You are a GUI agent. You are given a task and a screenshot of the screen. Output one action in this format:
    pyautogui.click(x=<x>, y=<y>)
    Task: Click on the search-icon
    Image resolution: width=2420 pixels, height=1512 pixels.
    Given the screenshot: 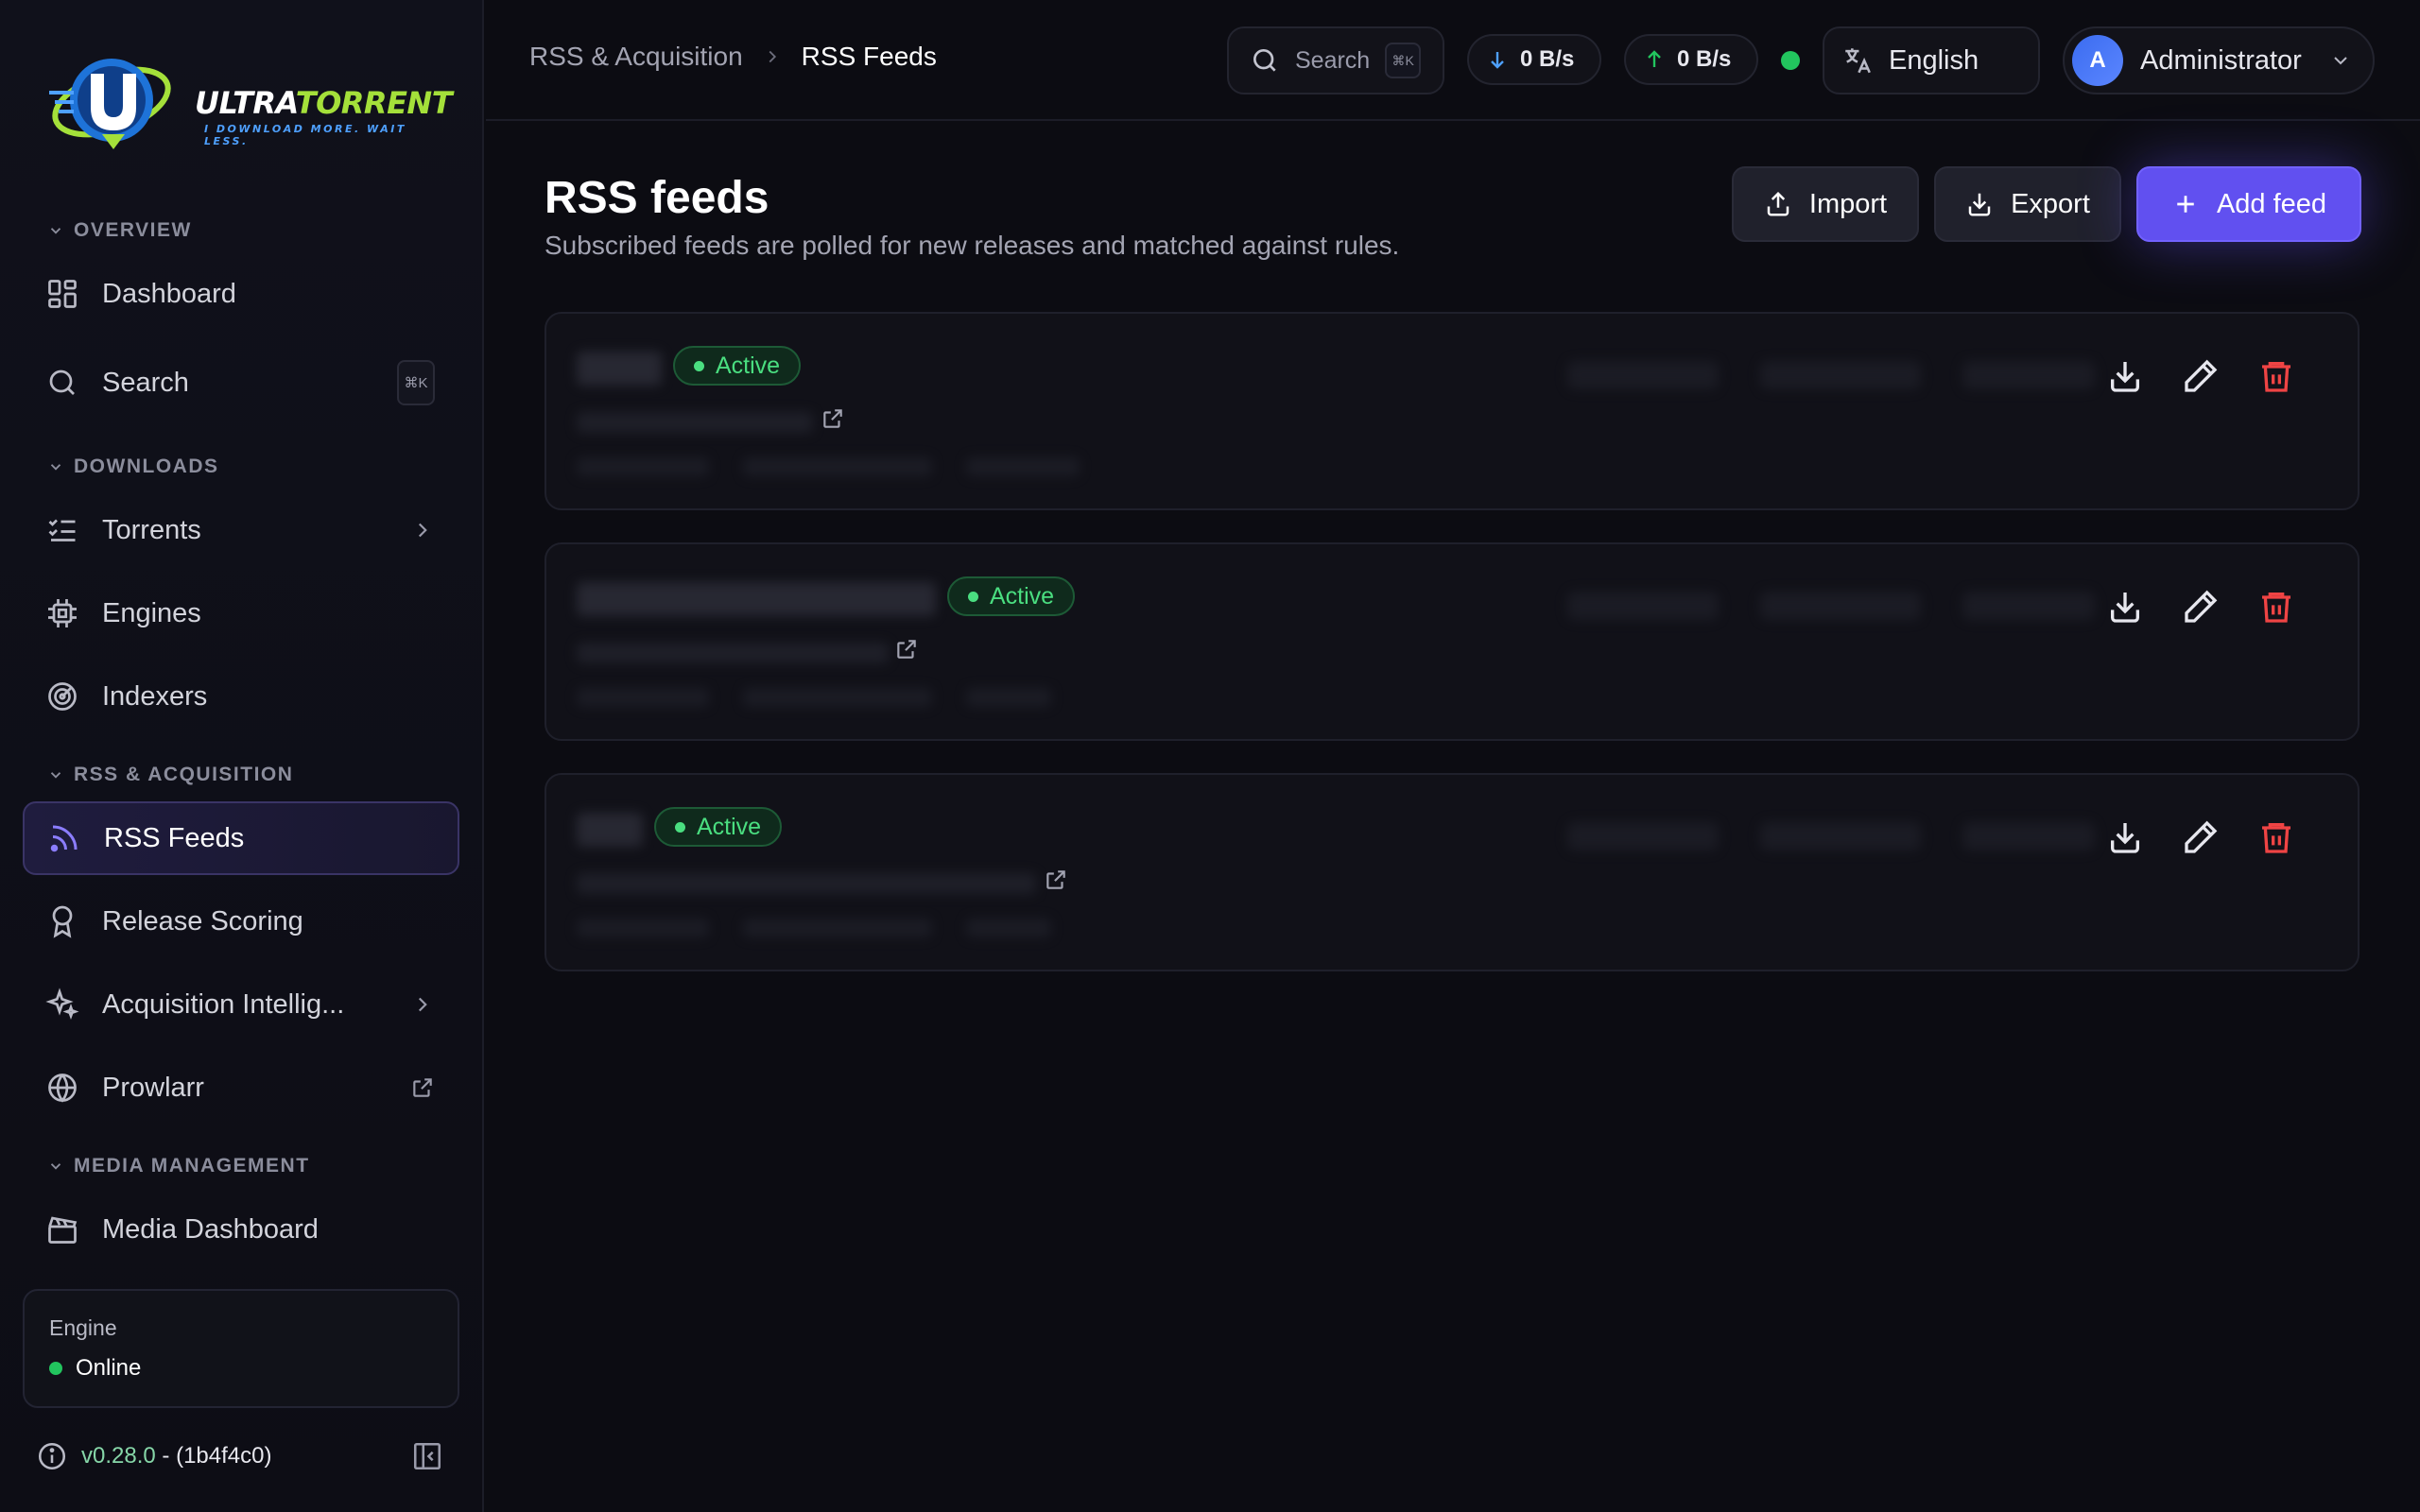 What is the action you would take?
    pyautogui.click(x=62, y=382)
    